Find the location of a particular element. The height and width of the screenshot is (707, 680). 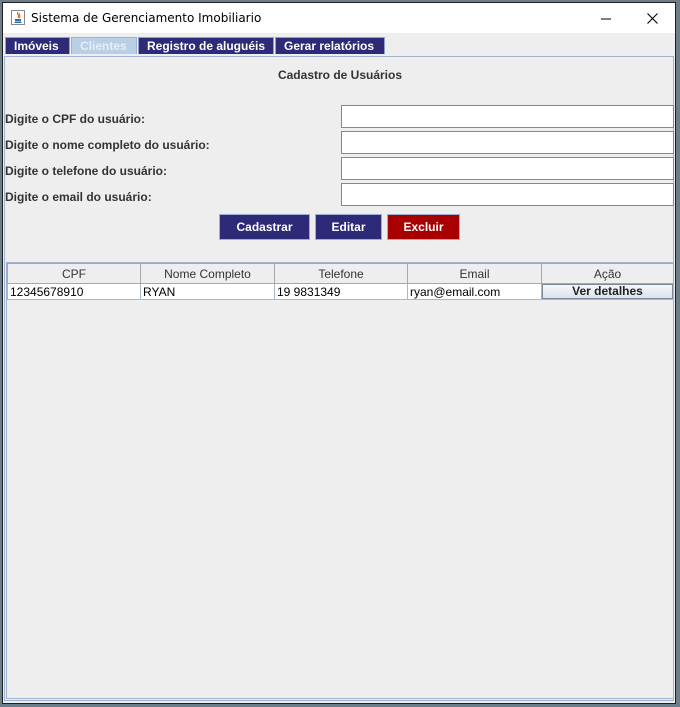

excluir-button: Excluir is located at coordinates (423, 227).